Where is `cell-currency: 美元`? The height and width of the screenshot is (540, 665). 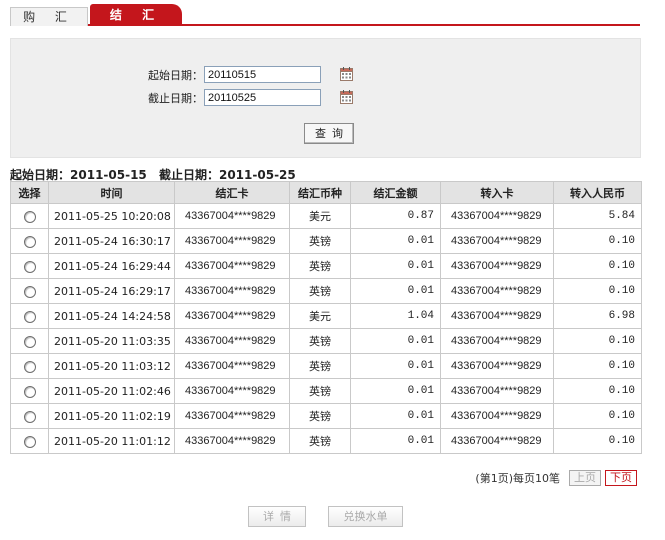 cell-currency: 美元 is located at coordinates (320, 316).